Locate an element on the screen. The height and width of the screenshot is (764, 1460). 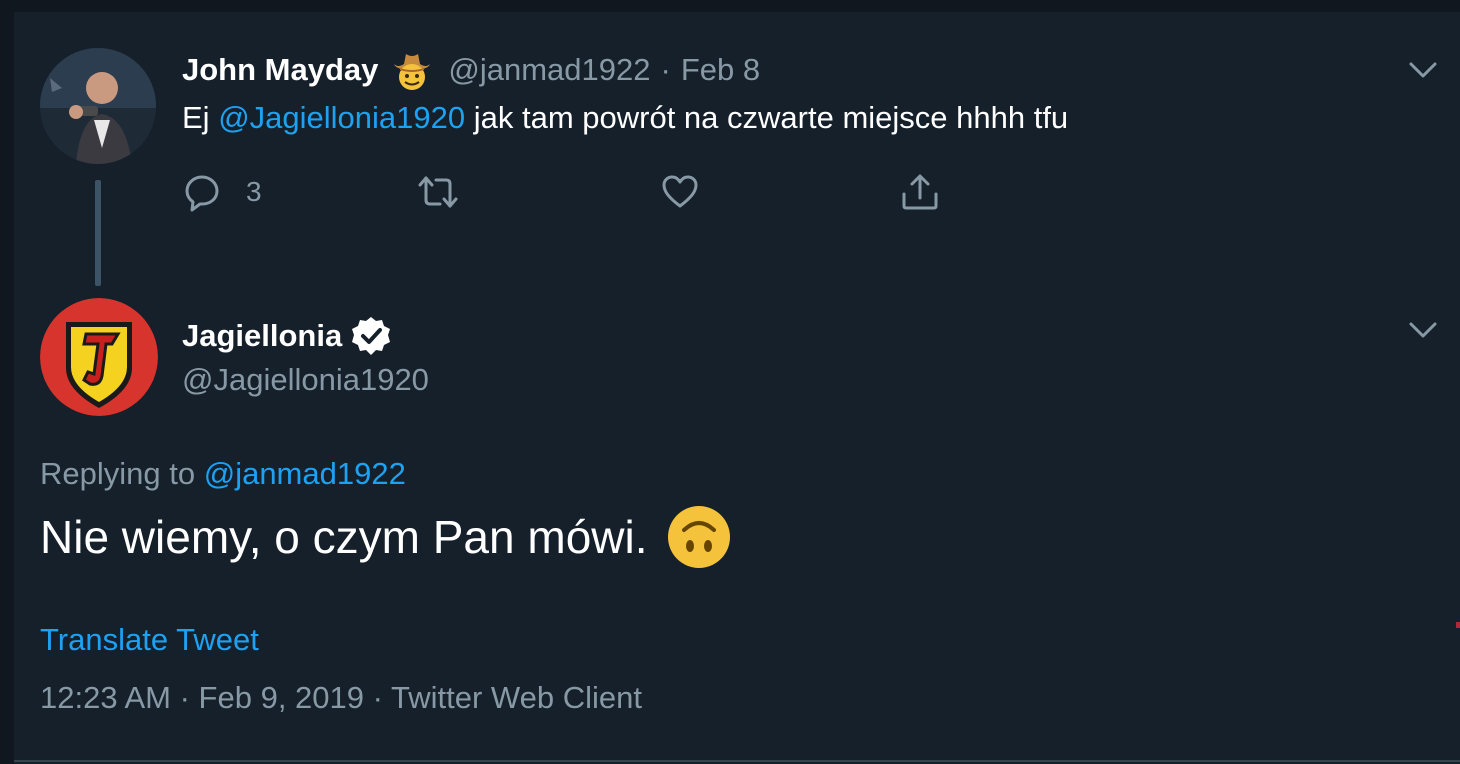
tweet-source: Twitter Web Client is located at coordinates (516, 697).